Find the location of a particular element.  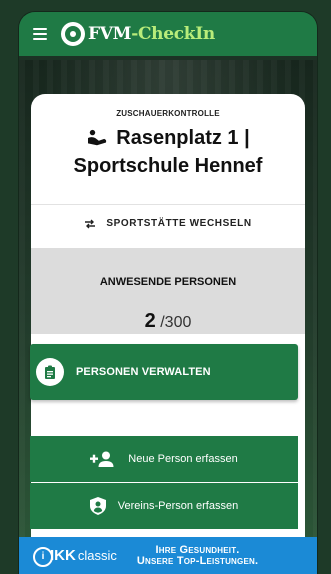

manage-persons-button: PERSONEN VERWALTEN is located at coordinates (164, 372).